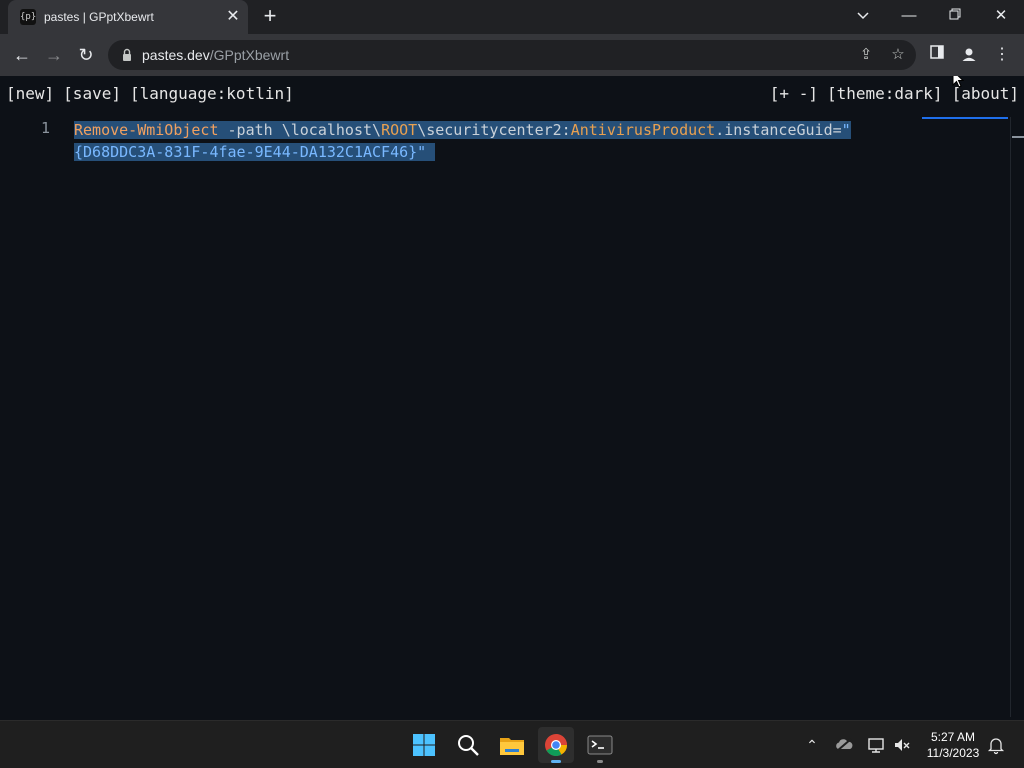 The height and width of the screenshot is (768, 1024). Describe the element at coordinates (86, 55) in the screenshot. I see `reload-icon: ↻` at that location.